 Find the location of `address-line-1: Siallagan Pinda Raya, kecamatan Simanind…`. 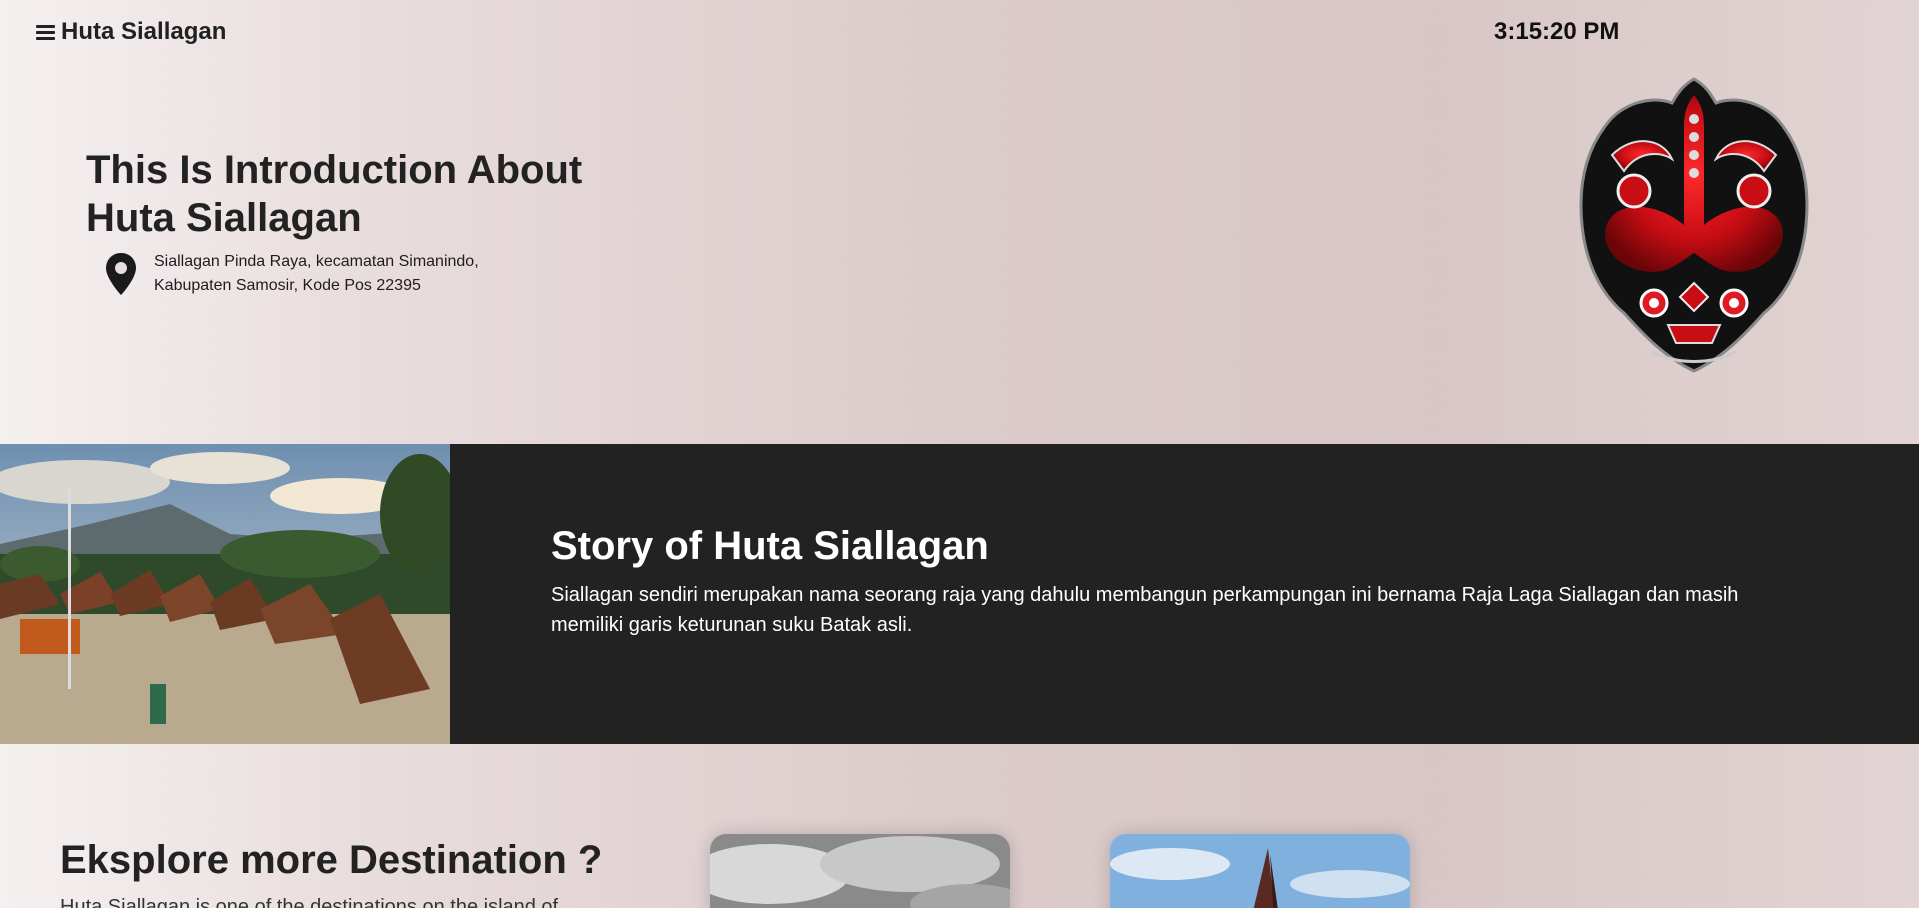

address-line-1: Siallagan Pinda Raya, kecamatan Simanind… is located at coordinates (316, 261).